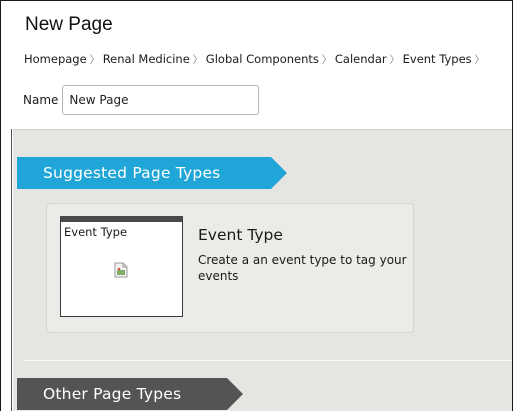 This screenshot has width=513, height=411. I want to click on other-page-types-heading: Other Page Types, so click(112, 394).